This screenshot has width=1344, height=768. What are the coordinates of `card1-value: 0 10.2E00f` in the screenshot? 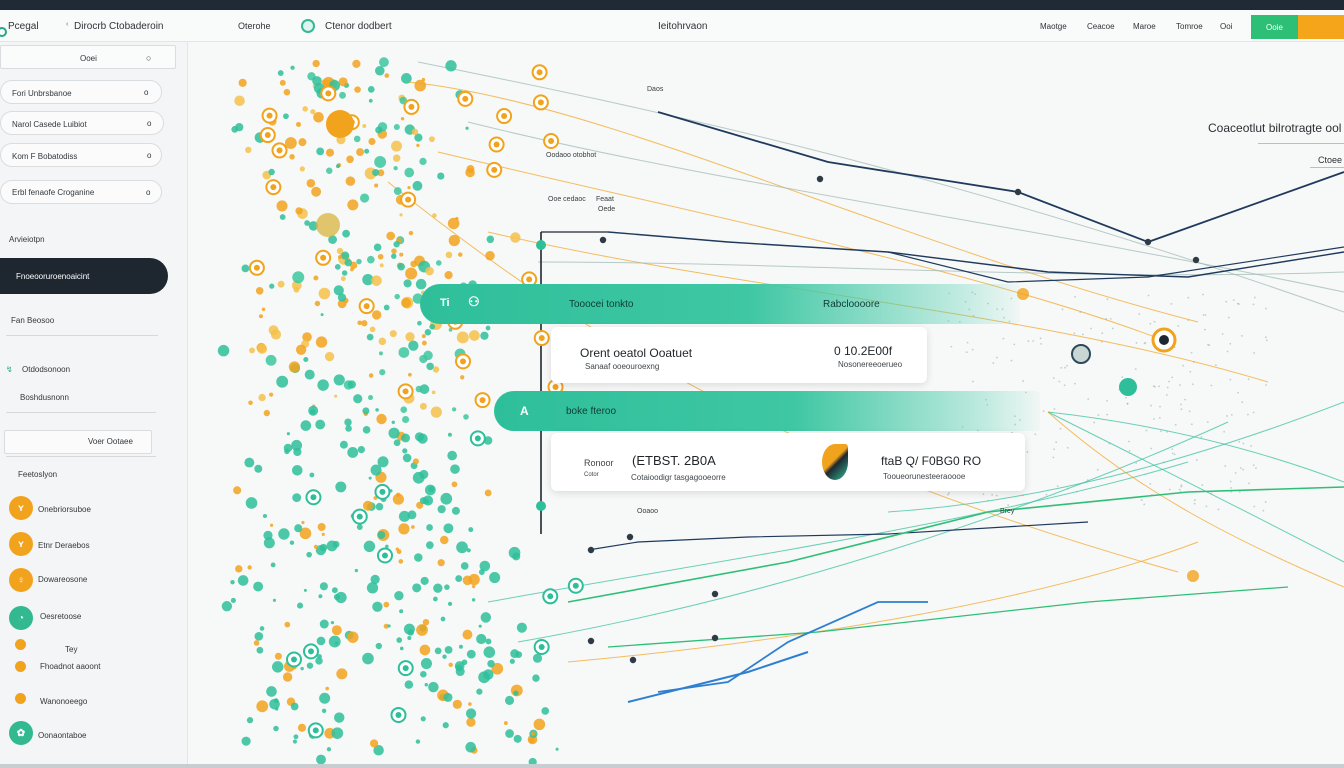 It's located at (863, 351).